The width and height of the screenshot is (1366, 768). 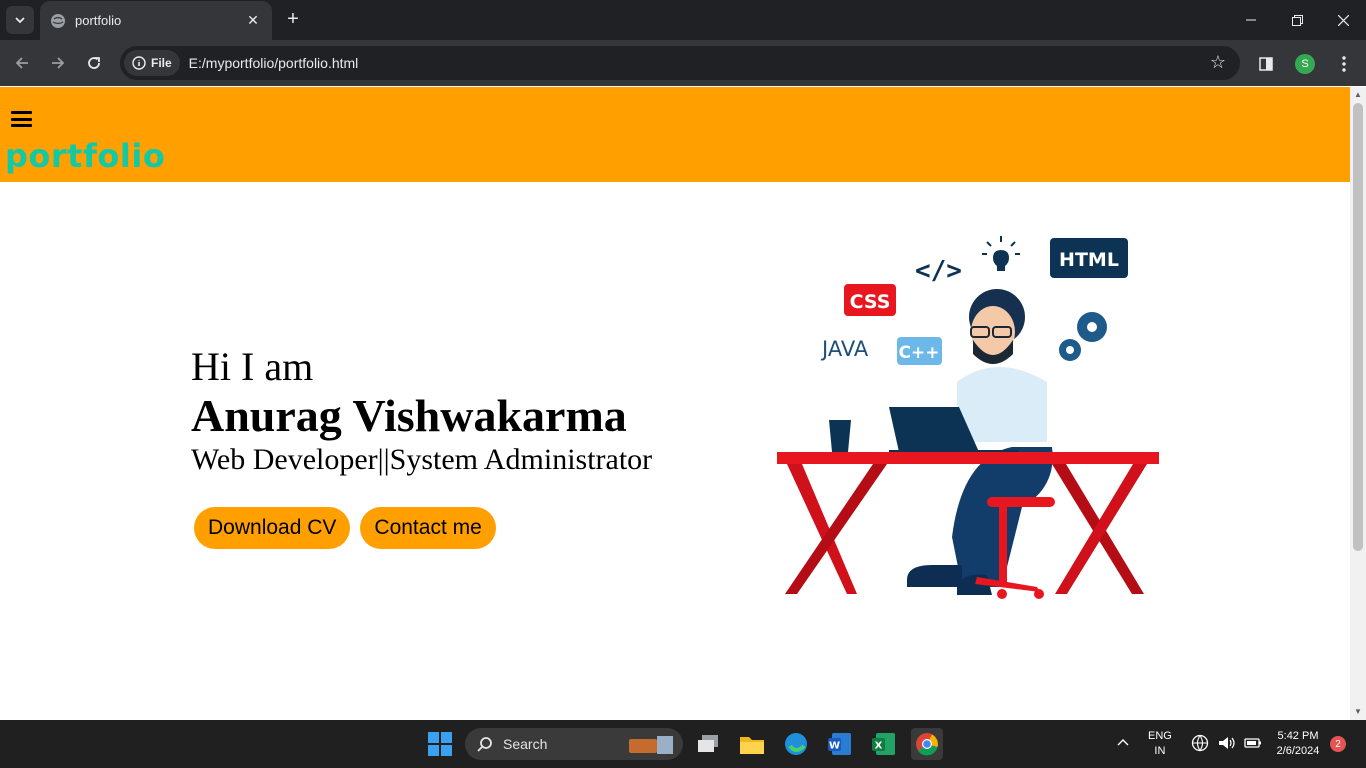 I want to click on browser-tab: portfolio ✕, so click(x=156, y=20).